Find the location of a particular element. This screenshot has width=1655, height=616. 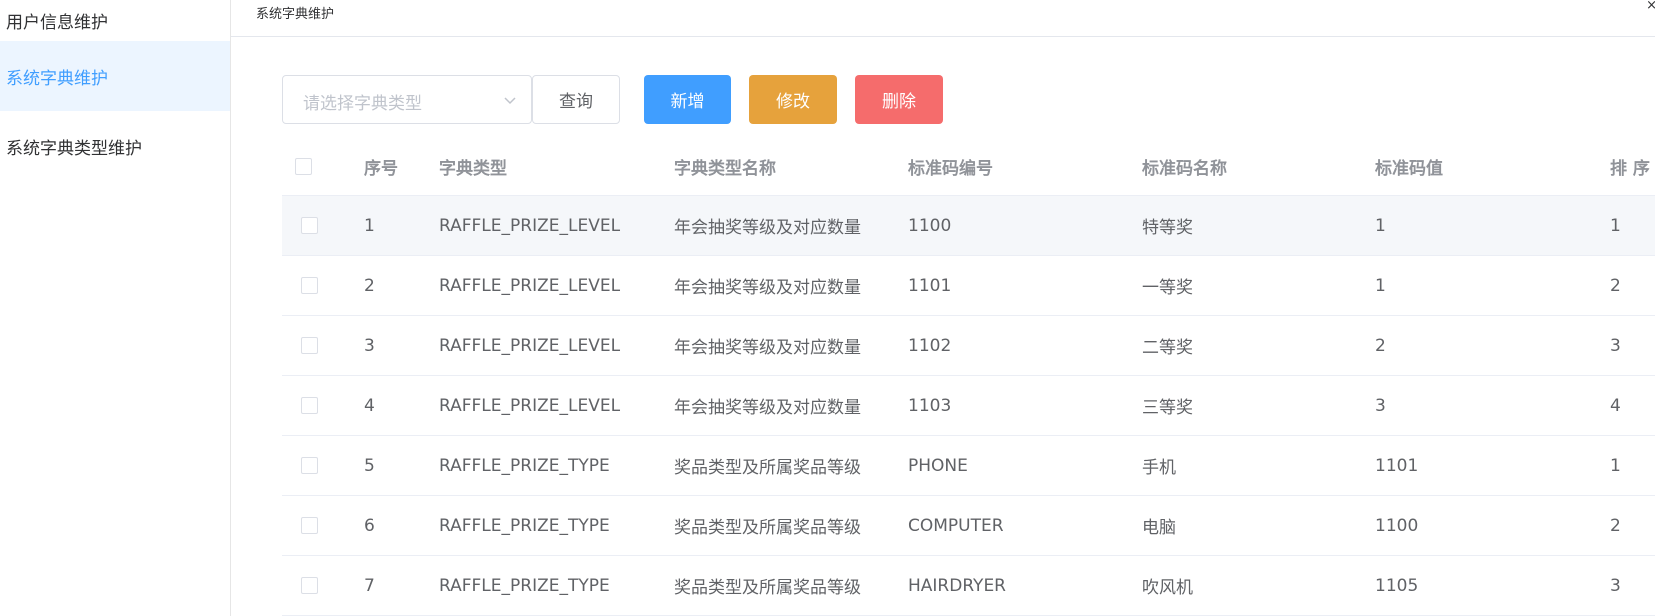

cell-code: 1102 is located at coordinates (930, 345).